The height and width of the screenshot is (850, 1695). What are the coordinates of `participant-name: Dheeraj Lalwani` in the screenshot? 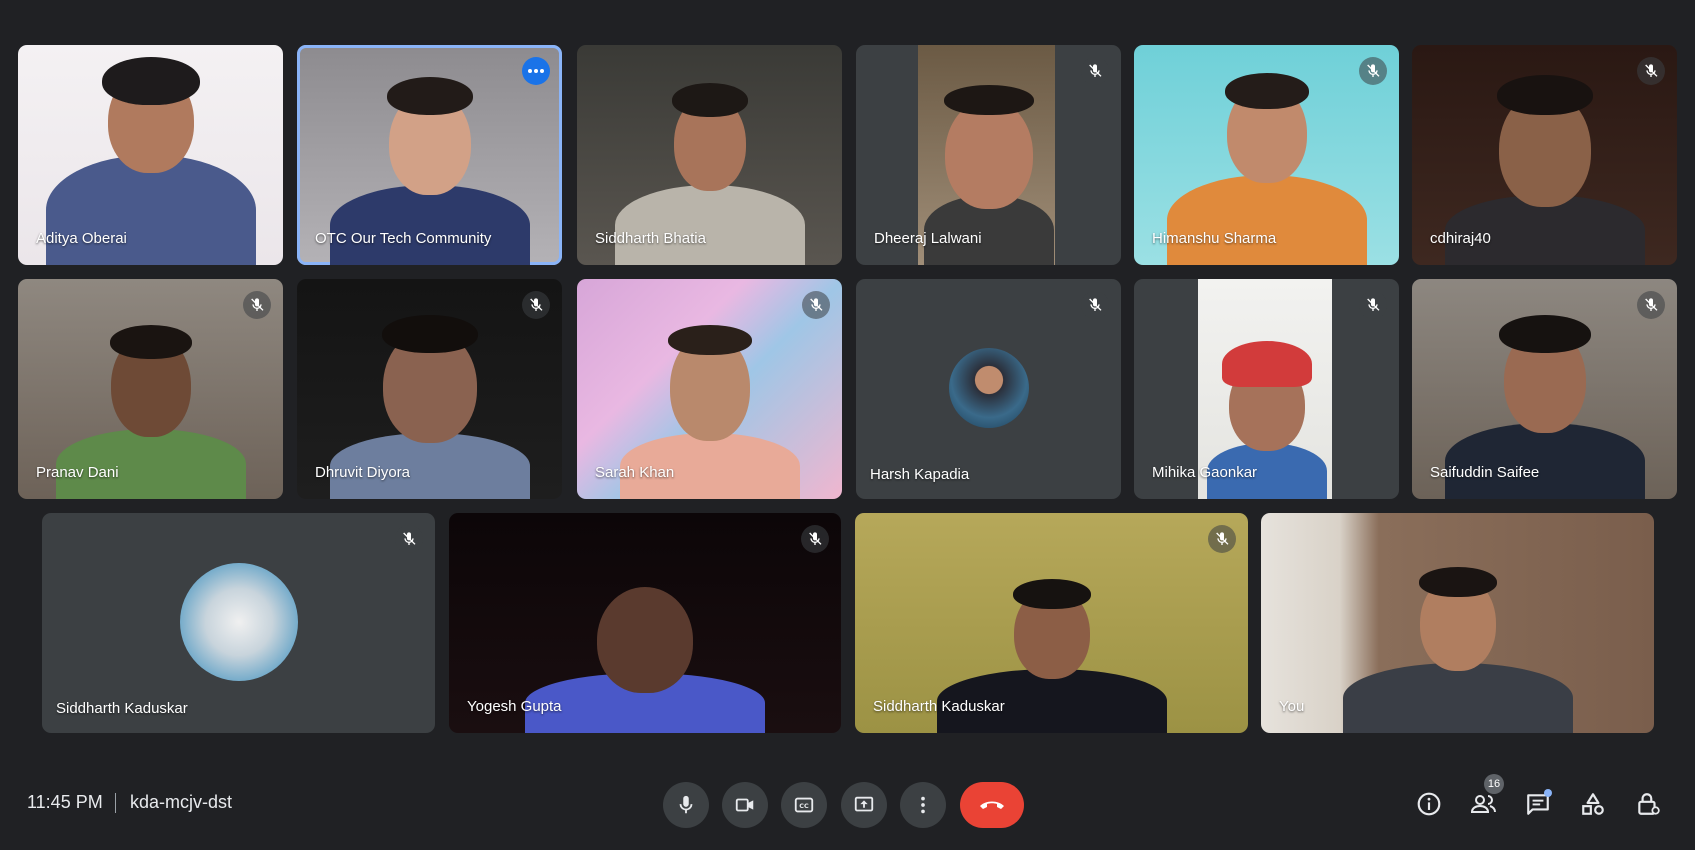 It's located at (928, 238).